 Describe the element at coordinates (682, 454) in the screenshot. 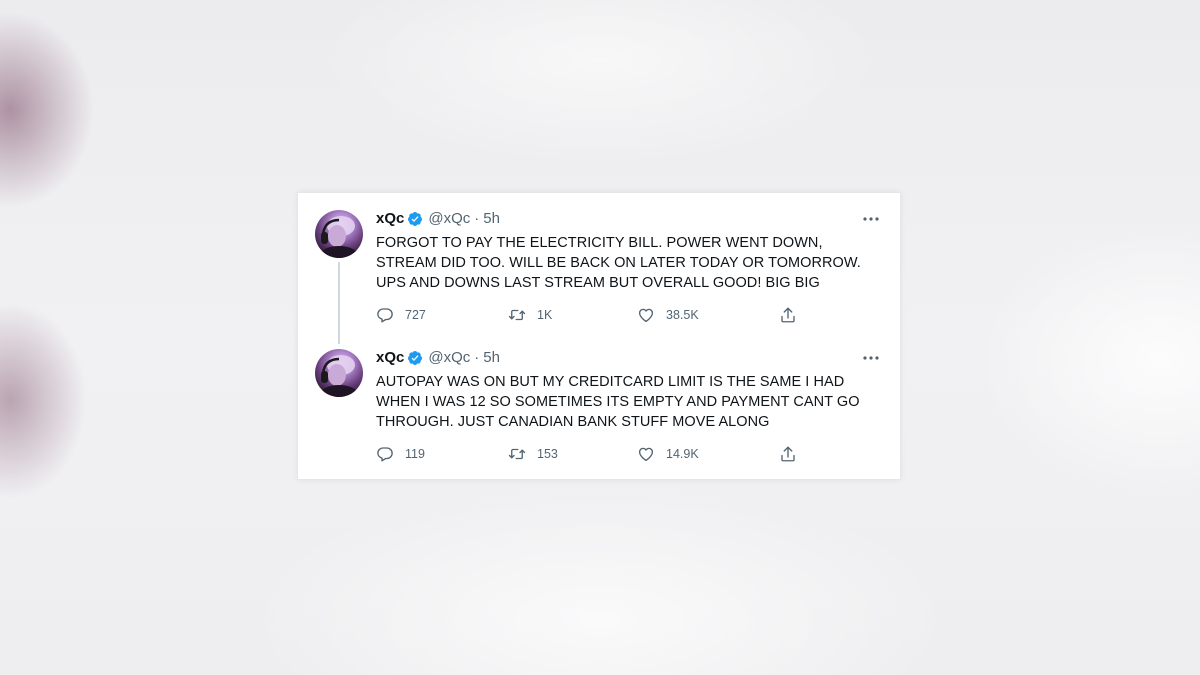

I see `like-count: 14.9K` at that location.